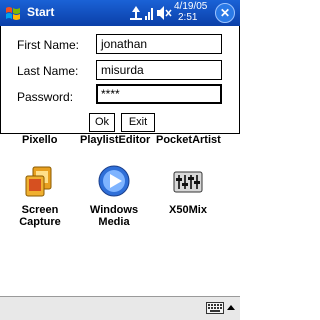 Image resolution: width=320 pixels, height=320 pixels. What do you see at coordinates (231, 308) in the screenshot?
I see `chevron-up-icon` at bounding box center [231, 308].